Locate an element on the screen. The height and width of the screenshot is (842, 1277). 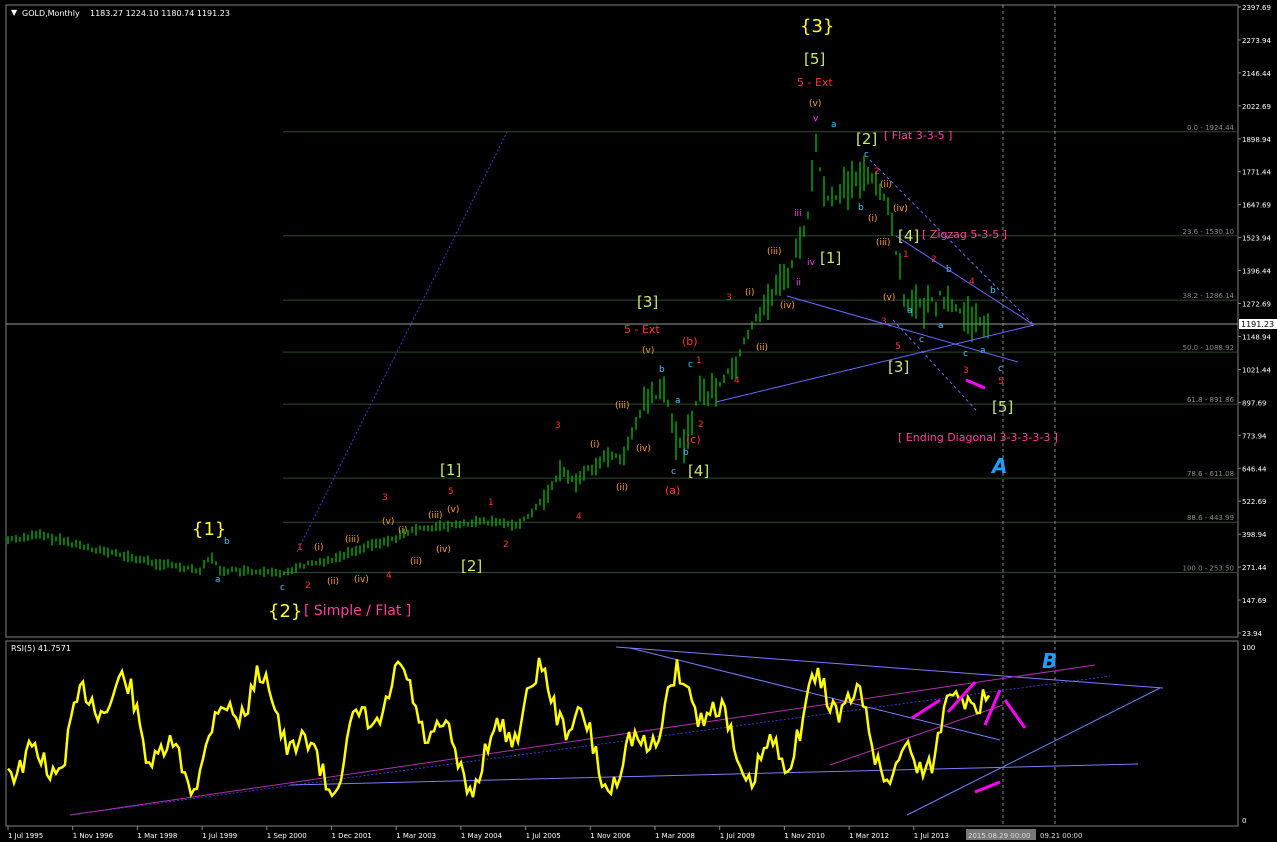
price-tick-label: 1021.44 is located at coordinates (1256, 370).